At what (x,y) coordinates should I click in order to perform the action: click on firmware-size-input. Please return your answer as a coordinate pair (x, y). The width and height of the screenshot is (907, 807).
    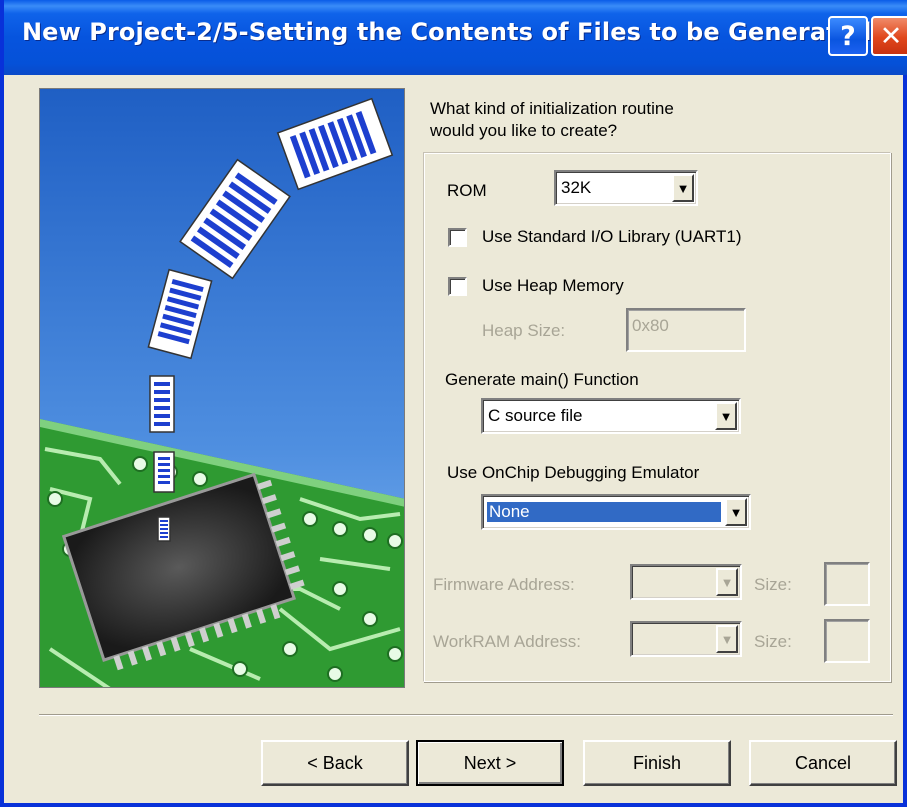
    Looking at the image, I should click on (847, 584).